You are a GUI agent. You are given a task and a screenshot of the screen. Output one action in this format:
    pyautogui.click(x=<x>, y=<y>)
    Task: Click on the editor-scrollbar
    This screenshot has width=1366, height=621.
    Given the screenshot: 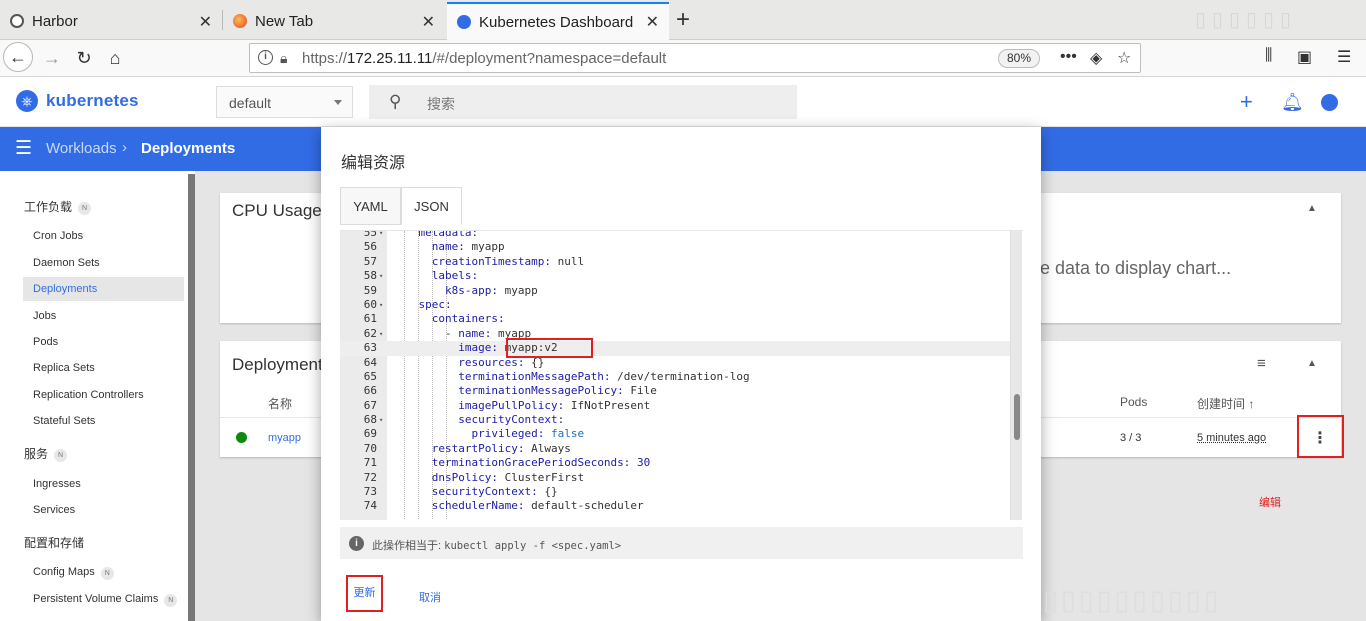 What is the action you would take?
    pyautogui.click(x=1016, y=375)
    